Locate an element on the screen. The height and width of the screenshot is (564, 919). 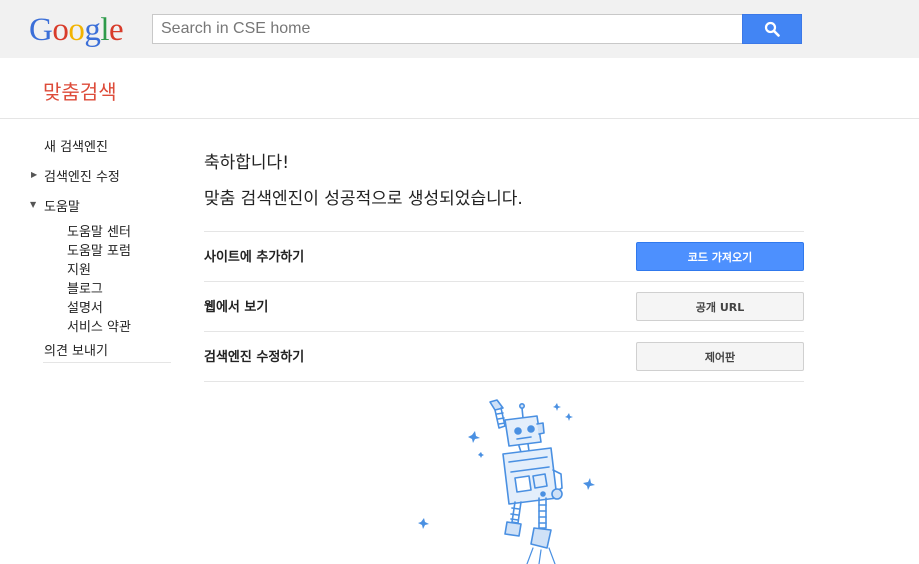
chevron-right-icon: ▶ is located at coordinates (34, 174).